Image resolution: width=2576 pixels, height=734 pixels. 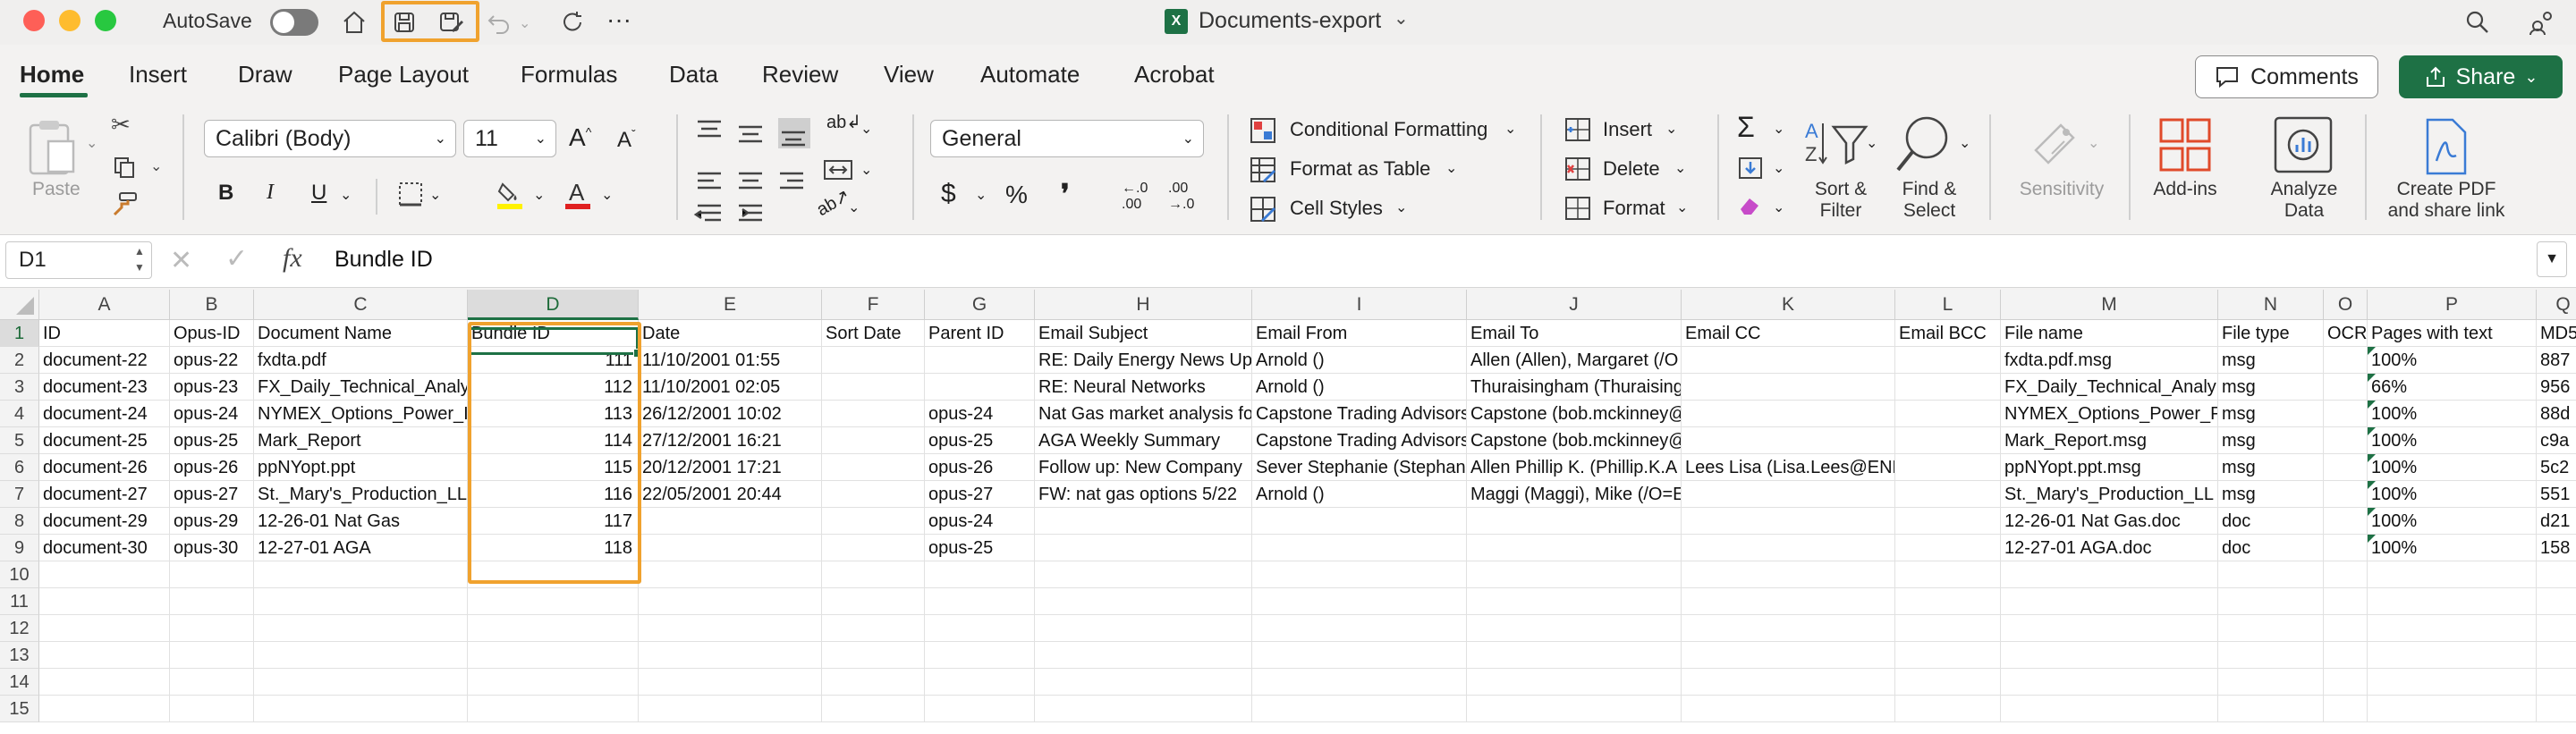 What do you see at coordinates (69, 20) in the screenshot?
I see `minimize-window-button` at bounding box center [69, 20].